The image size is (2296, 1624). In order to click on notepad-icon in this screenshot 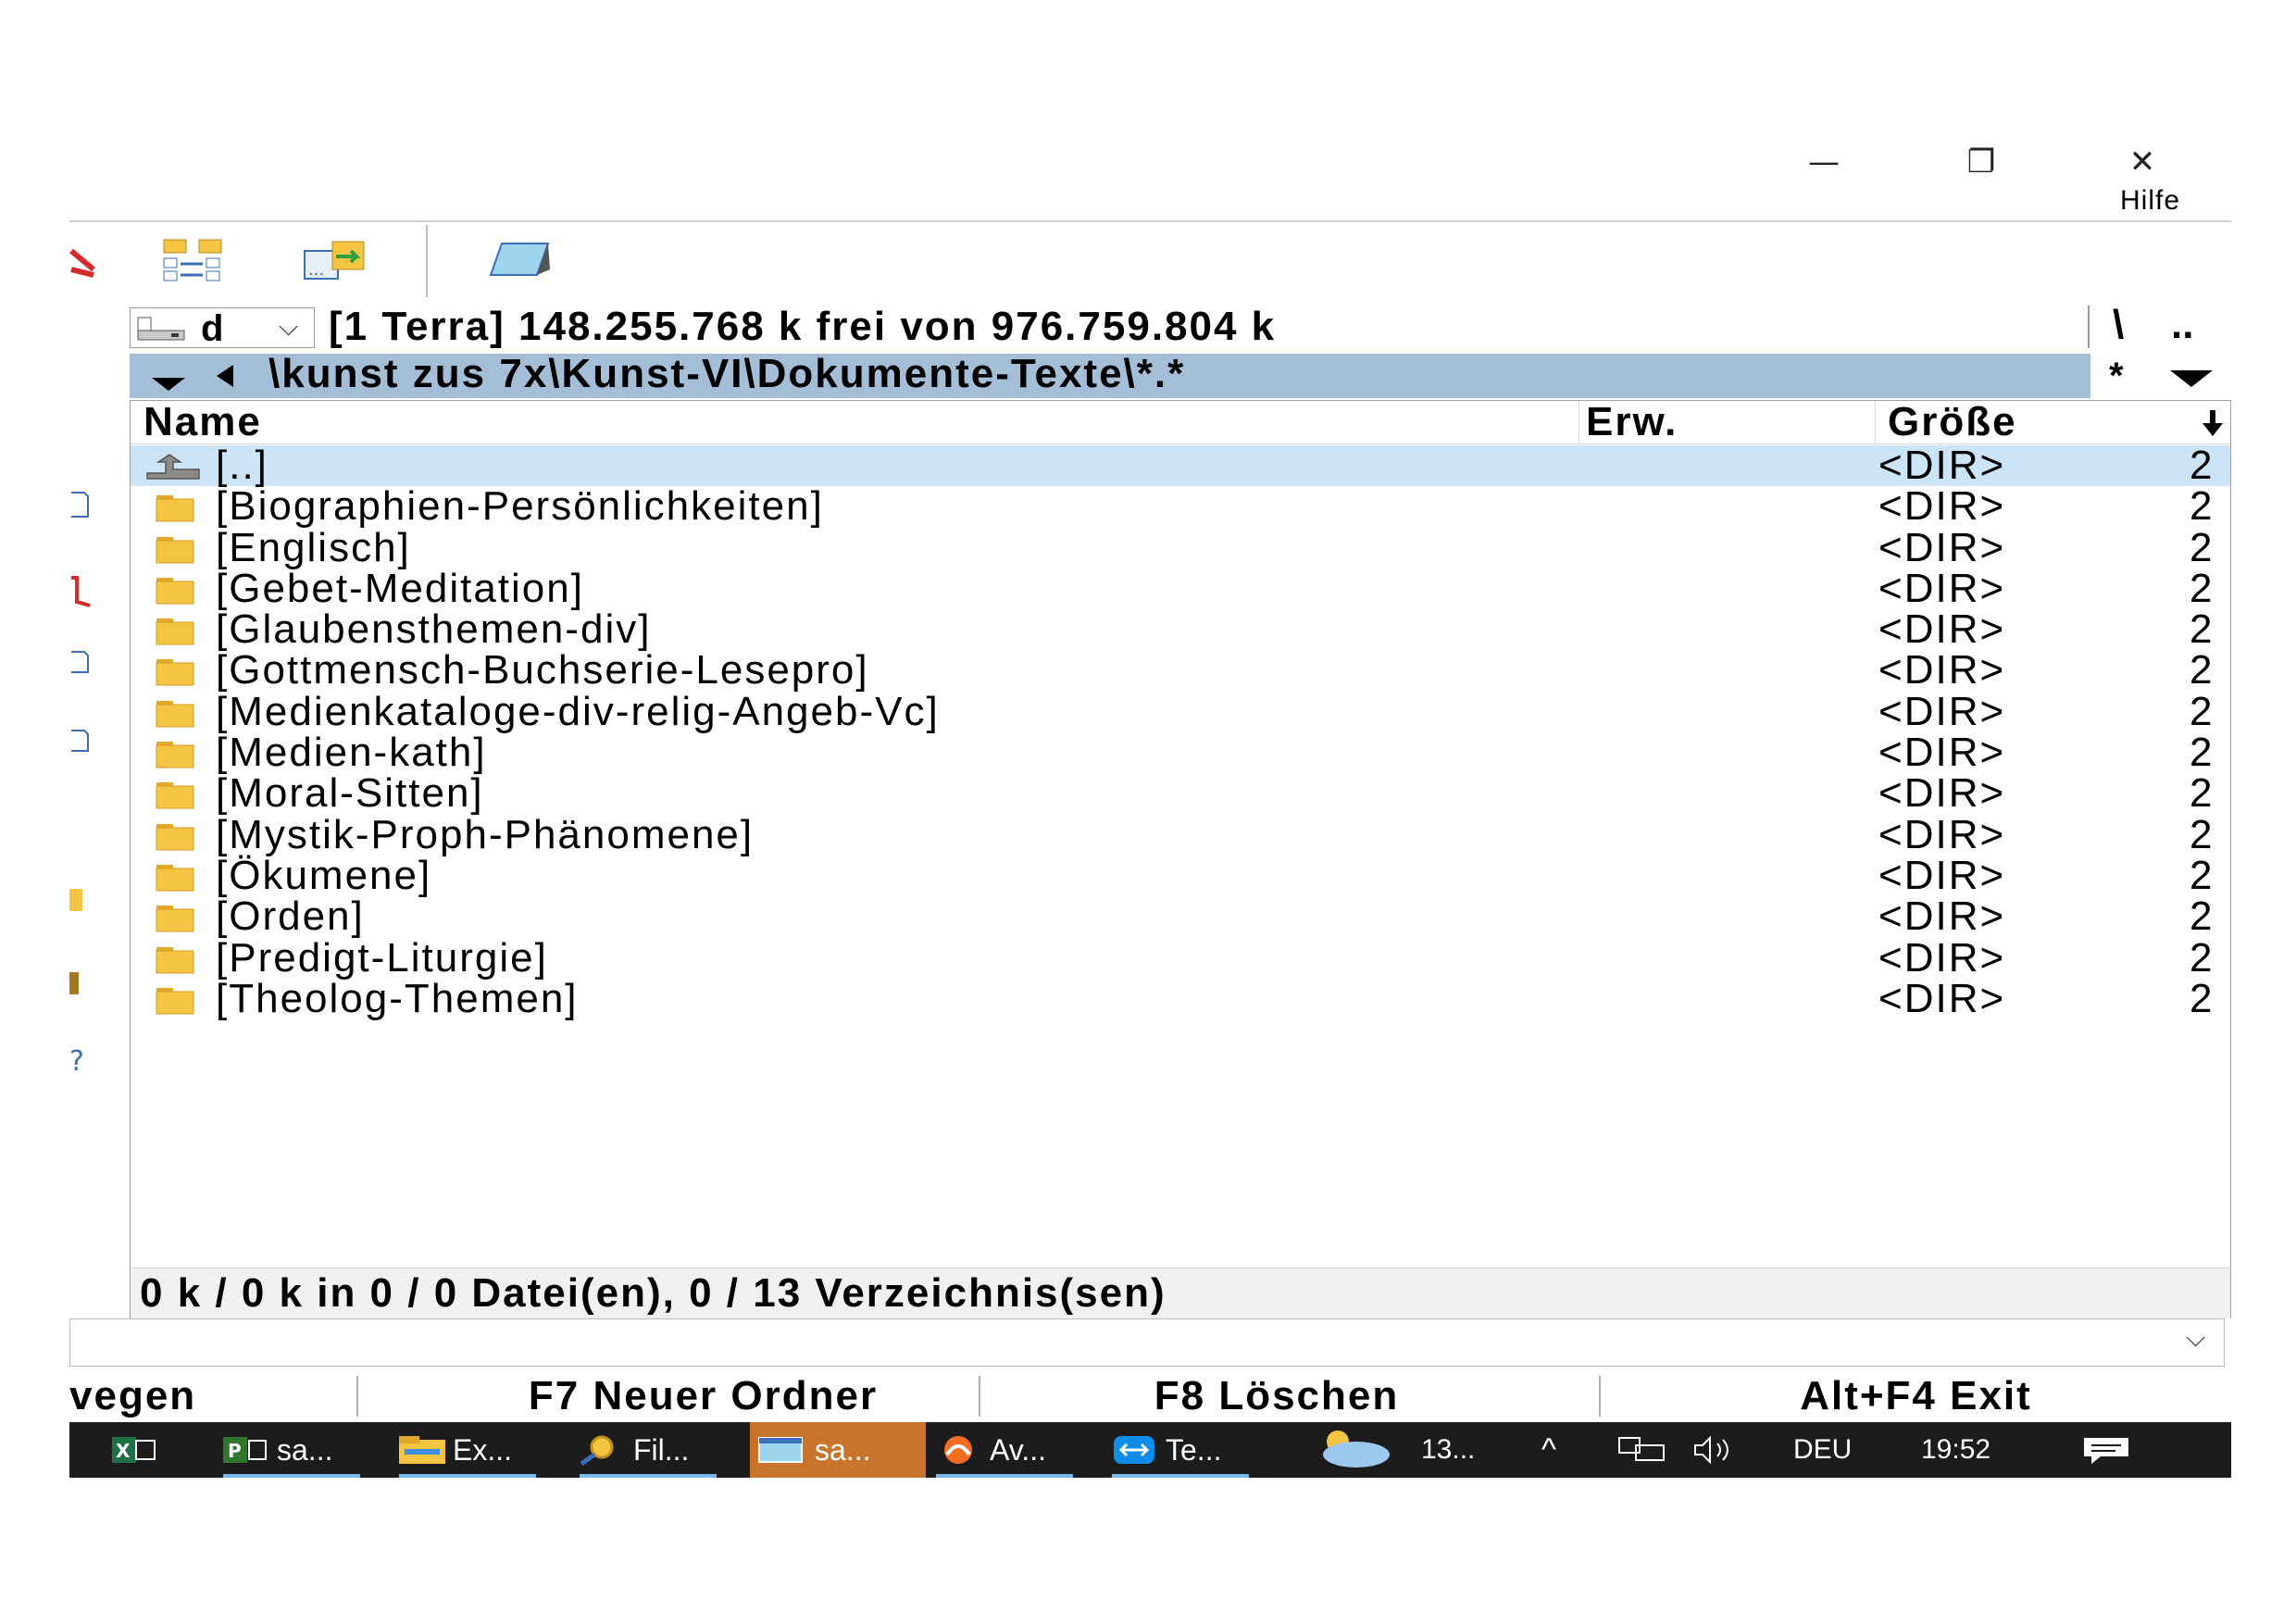, I will do `click(518, 260)`.